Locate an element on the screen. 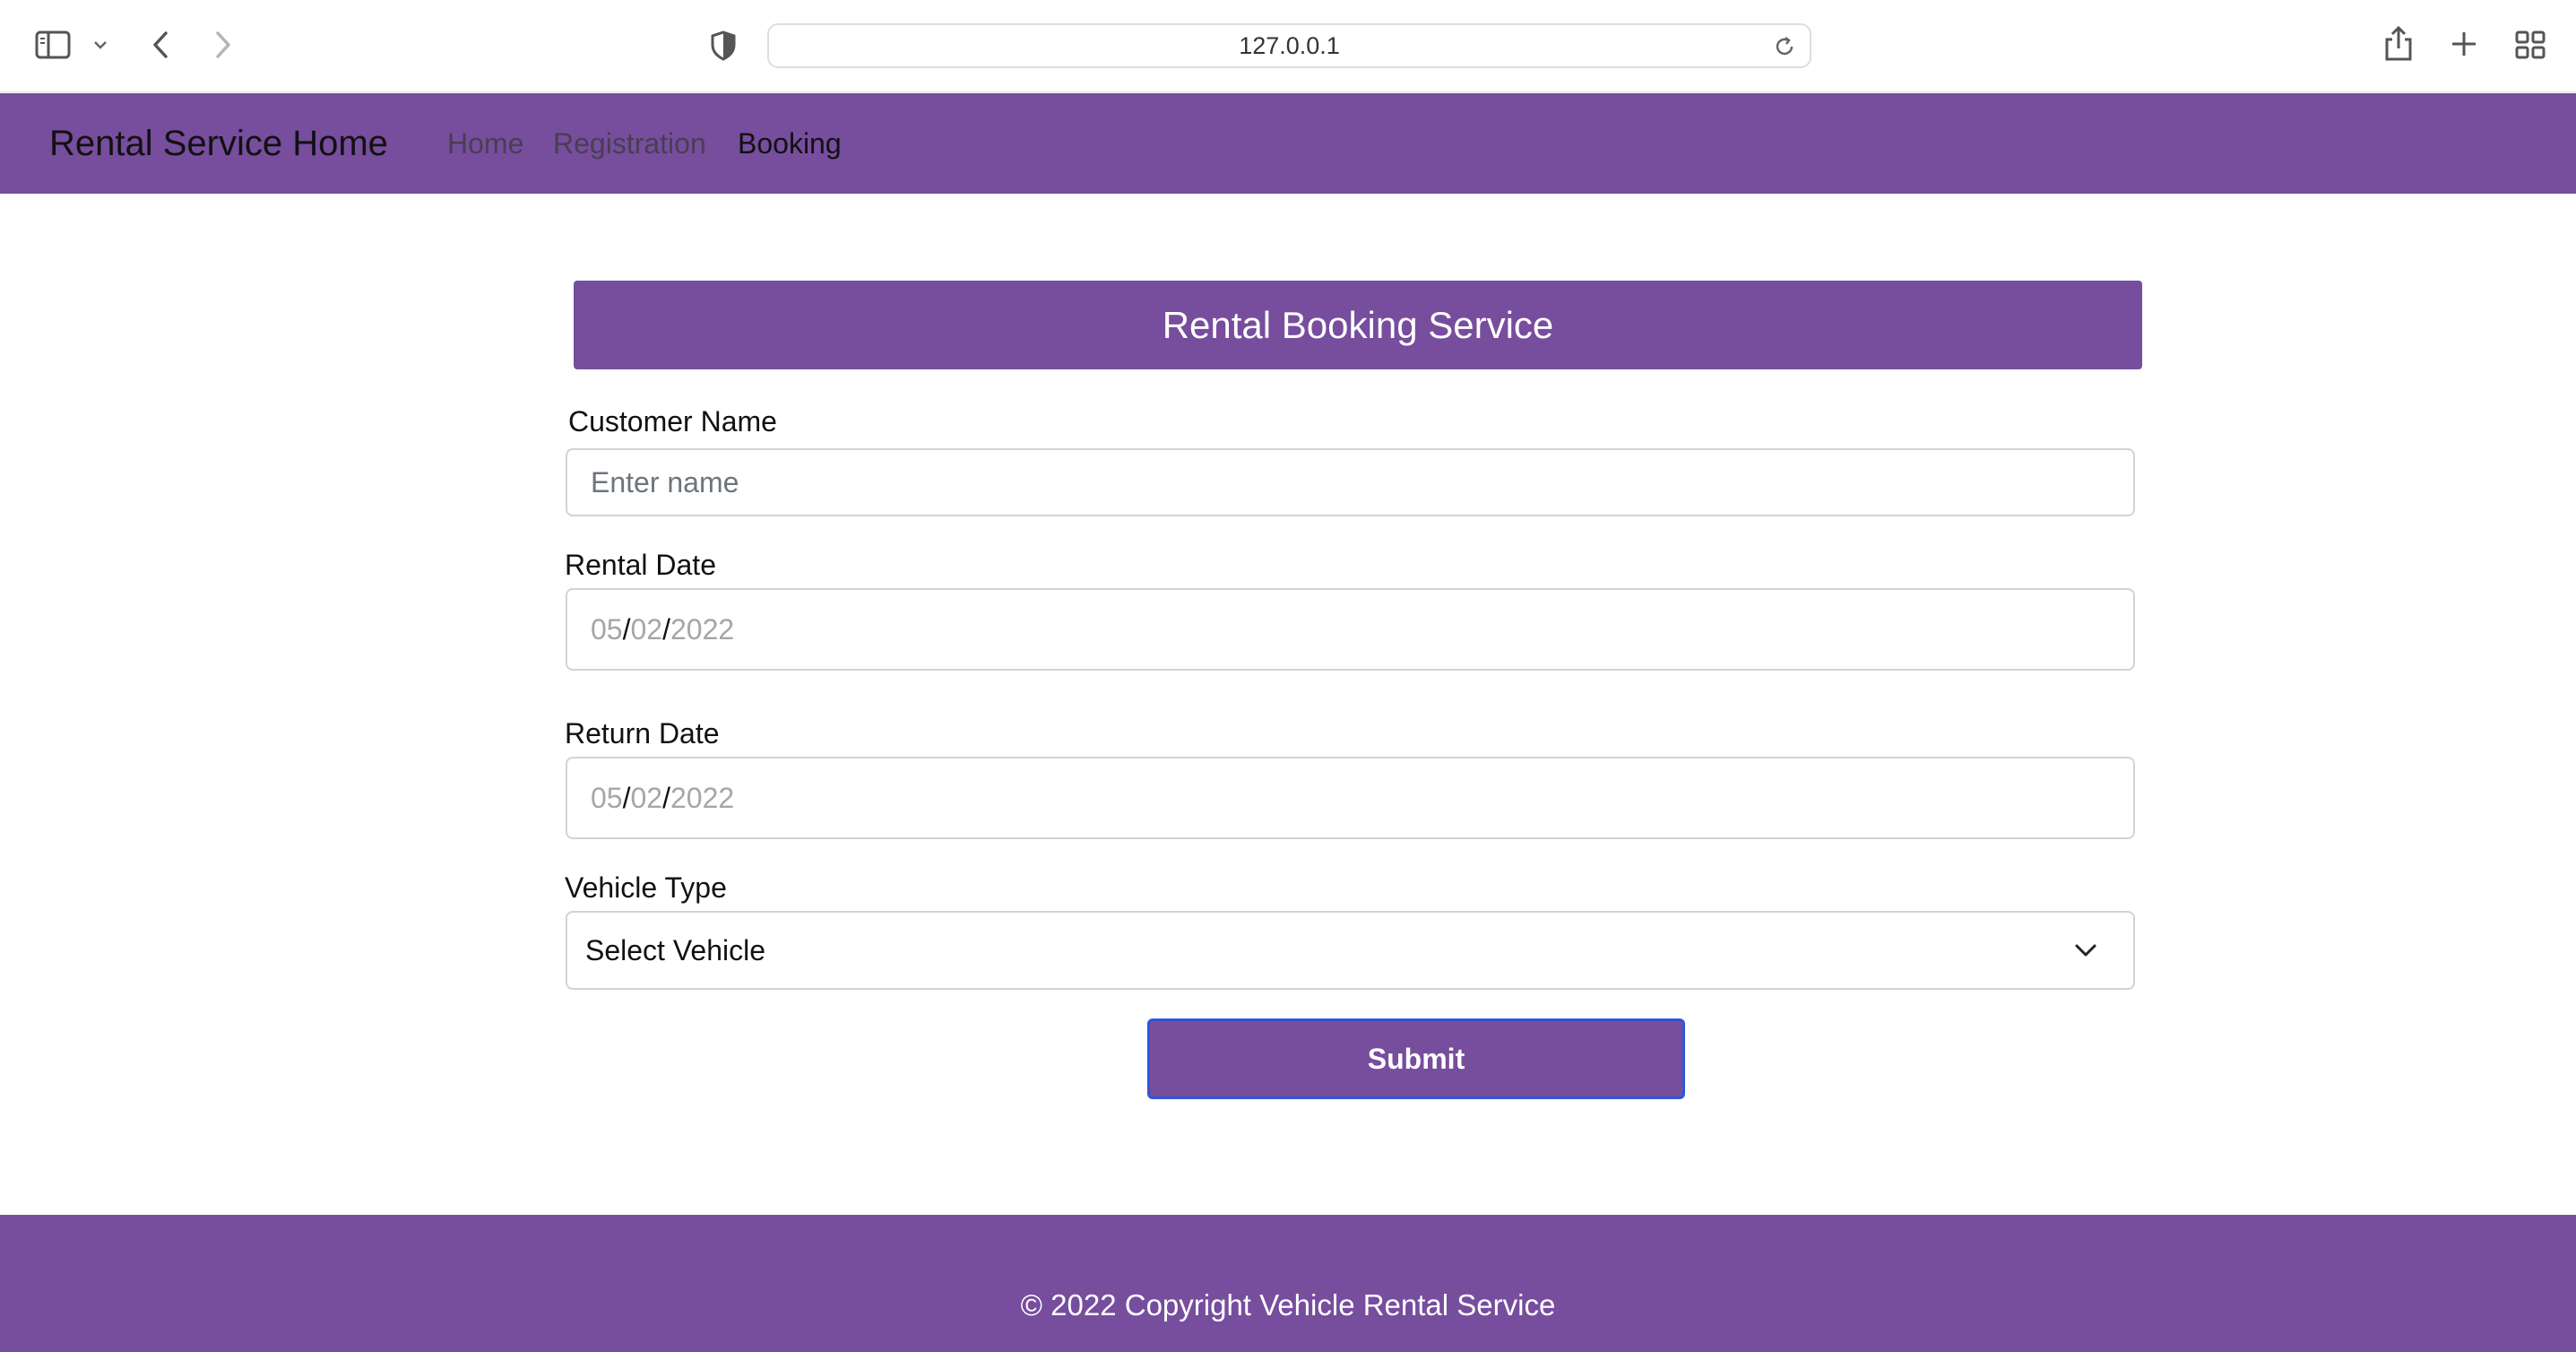 The width and height of the screenshot is (2576, 1352). rental-date-input: 05/02/2022 is located at coordinates (1350, 629).